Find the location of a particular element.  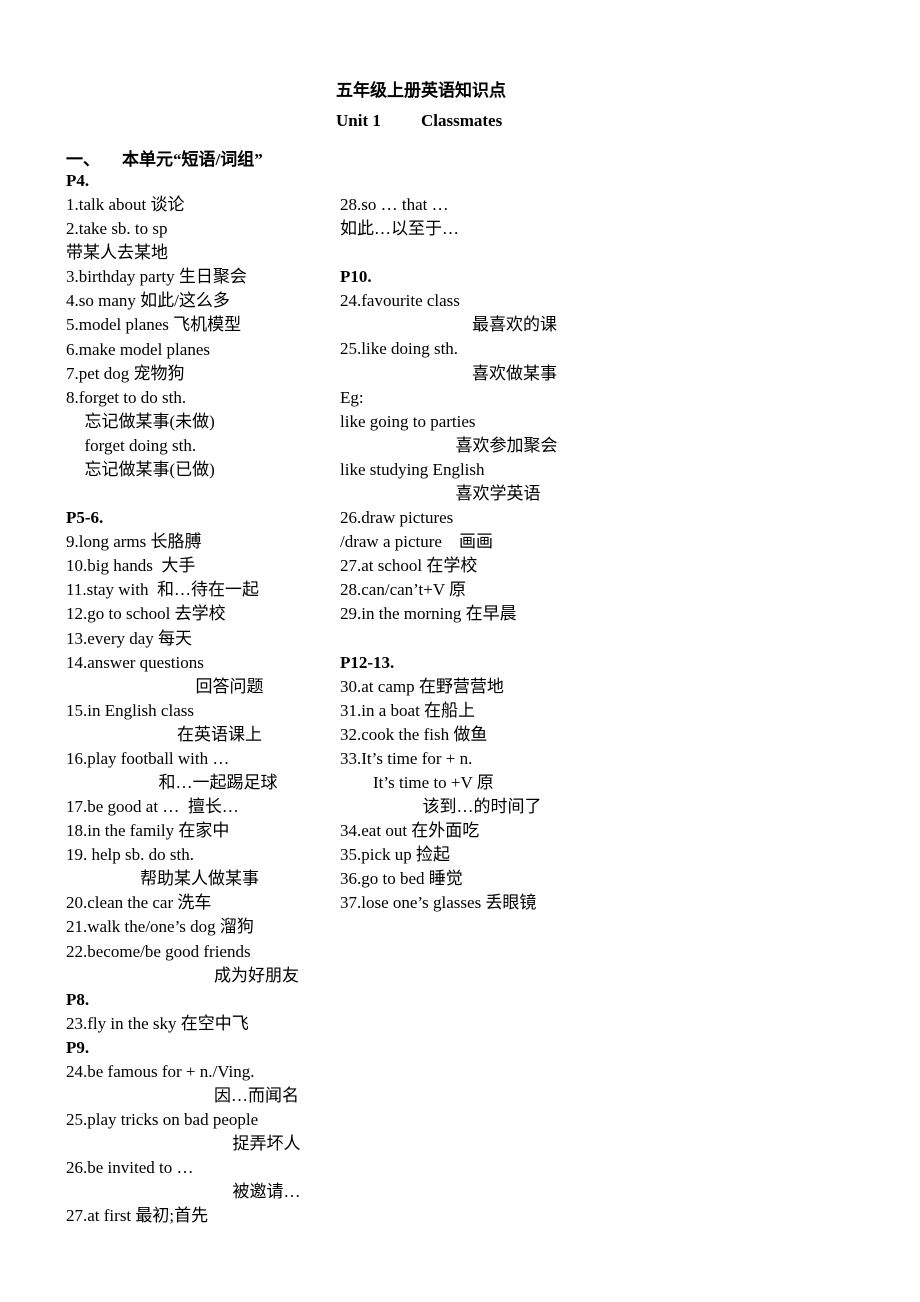

phrase-line: like going to parties is located at coordinates (408, 421).